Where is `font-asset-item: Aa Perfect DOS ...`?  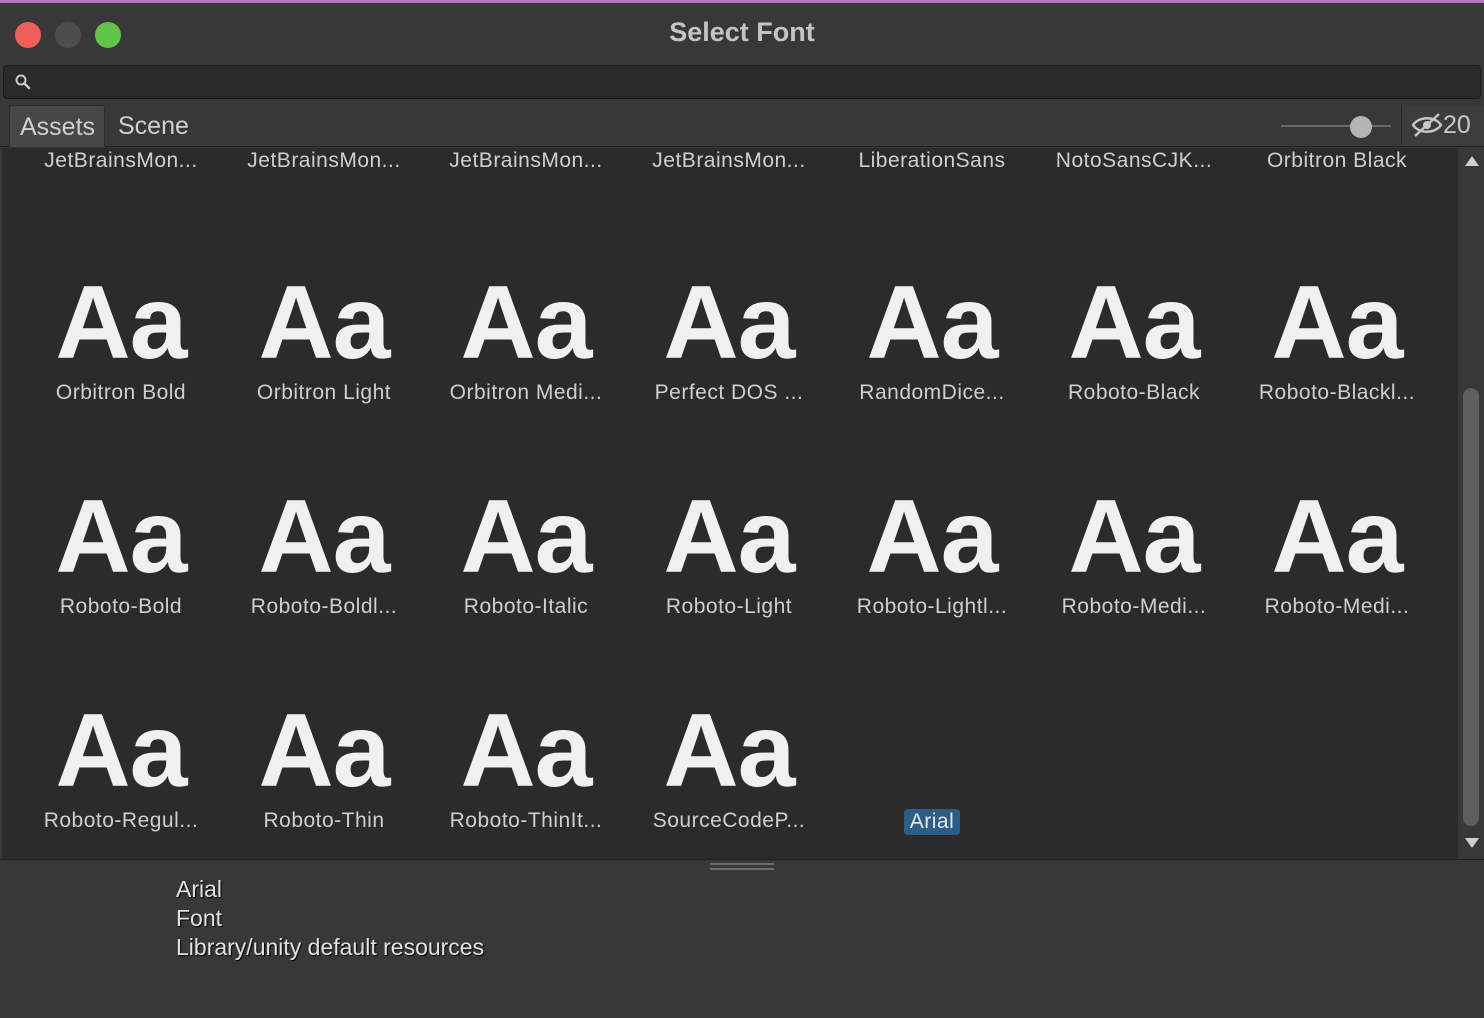 font-asset-item: Aa Perfect DOS ... is located at coordinates (729, 294).